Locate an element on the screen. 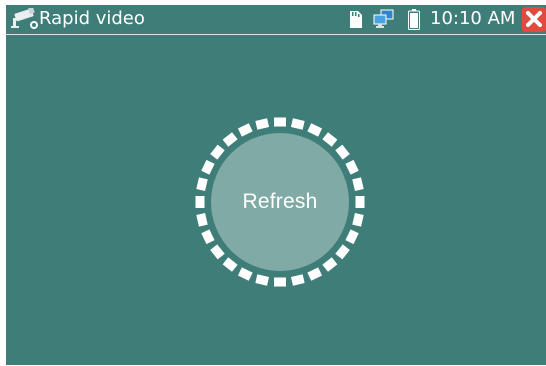 Image resolution: width=546 pixels, height=366 pixels. refresh-label: Refresh is located at coordinates (280, 201).